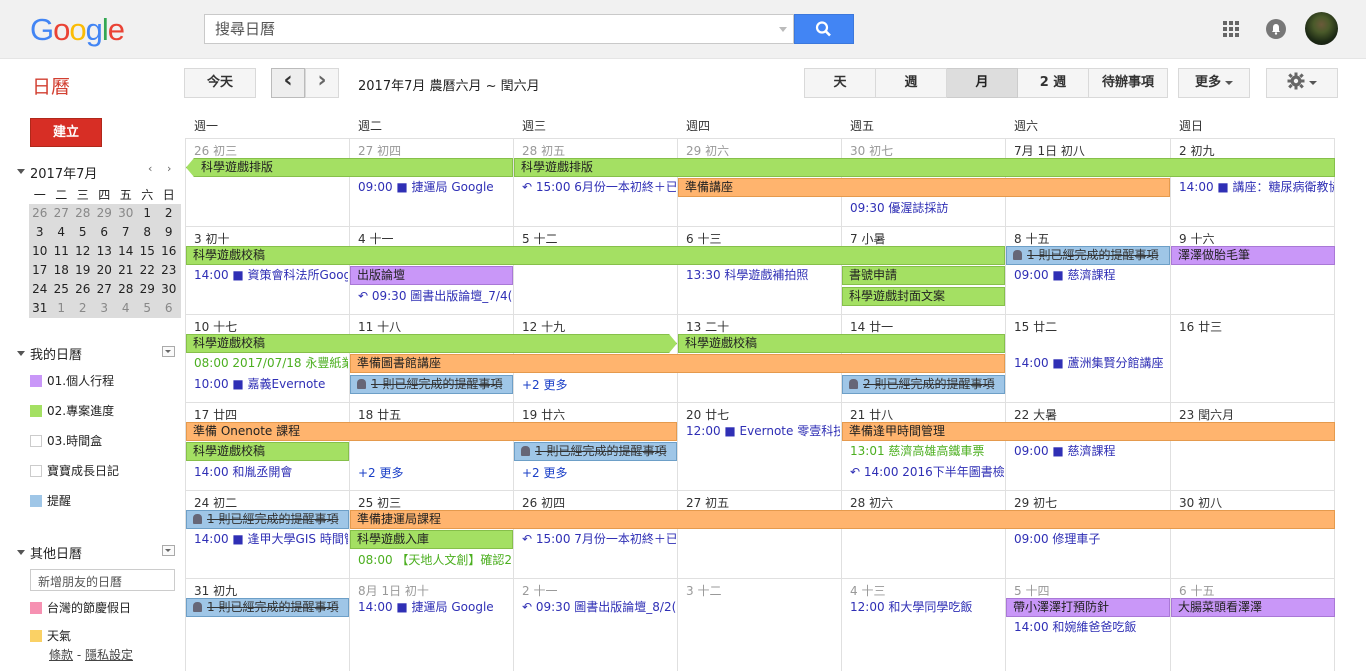  What do you see at coordinates (871, 502) in the screenshot?
I see `day-number: 28 初六` at bounding box center [871, 502].